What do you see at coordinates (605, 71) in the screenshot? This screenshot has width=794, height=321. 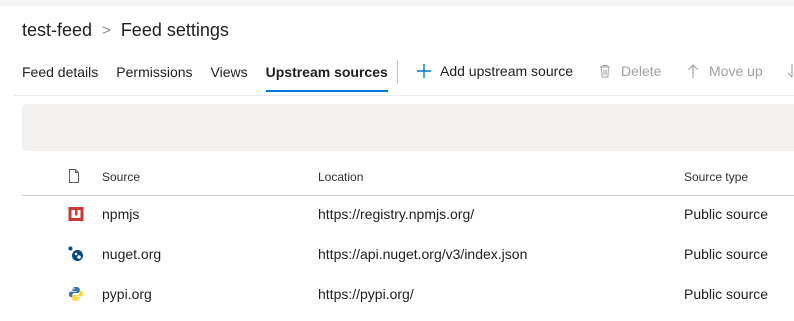 I see `trash-icon` at bounding box center [605, 71].